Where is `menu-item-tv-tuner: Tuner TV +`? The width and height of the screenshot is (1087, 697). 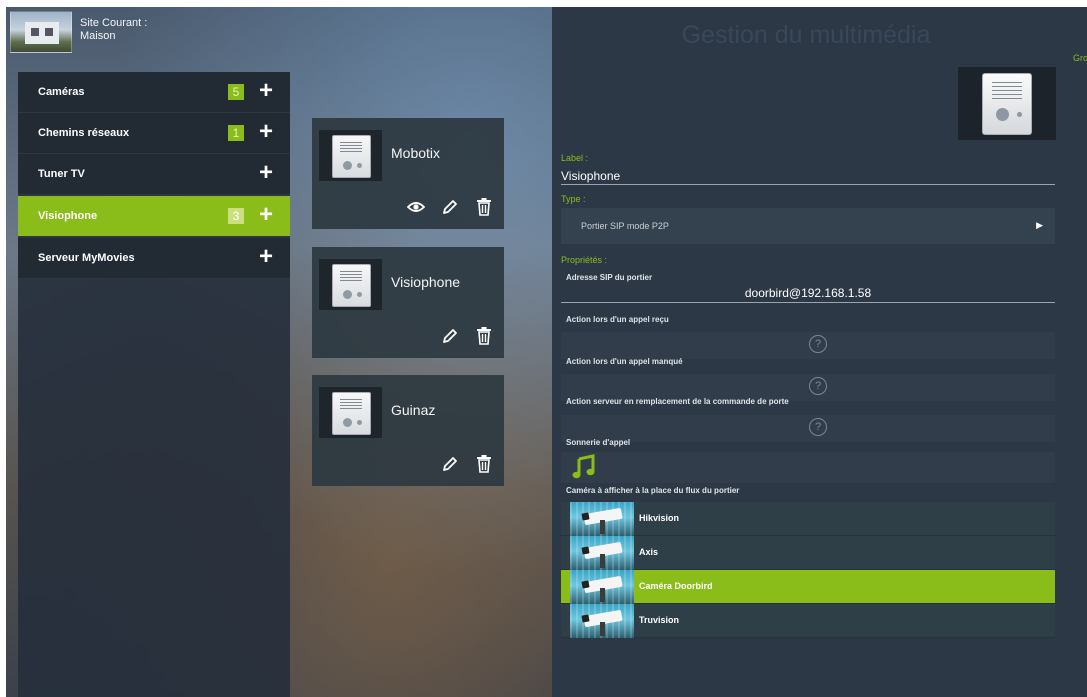
menu-item-tv-tuner: Tuner TV + is located at coordinates (154, 174).